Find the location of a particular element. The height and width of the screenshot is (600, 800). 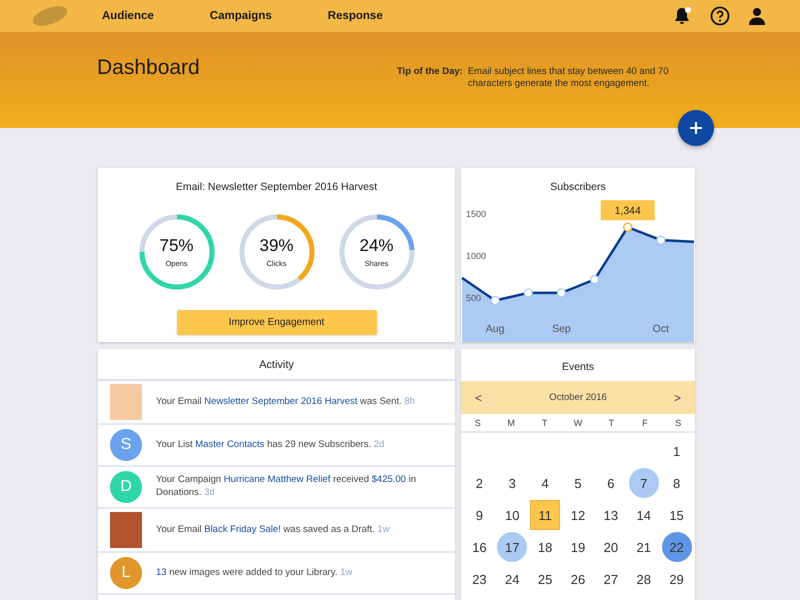

nav-link: Response is located at coordinates (355, 16).